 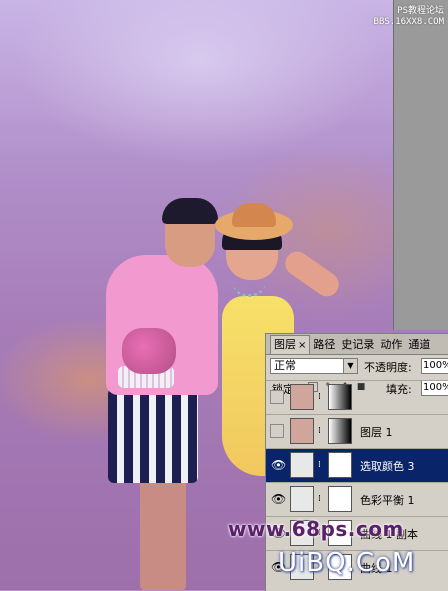 What do you see at coordinates (357, 397) in the screenshot?
I see `layer-row: ⁞` at bounding box center [357, 397].